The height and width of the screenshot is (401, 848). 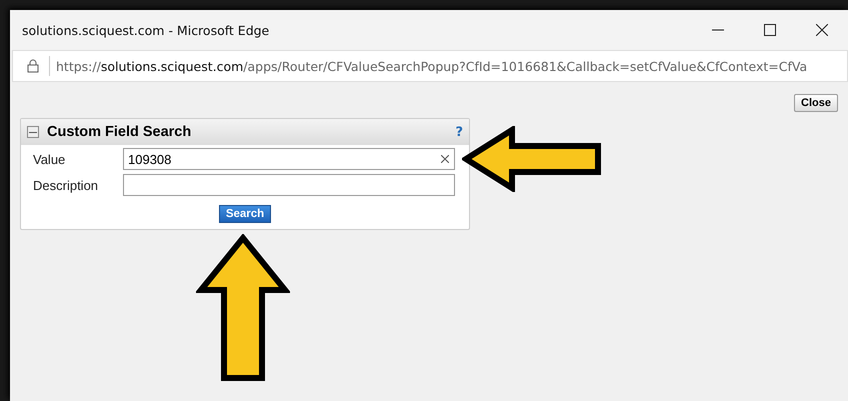 I want to click on field-label: Value, so click(x=49, y=159).